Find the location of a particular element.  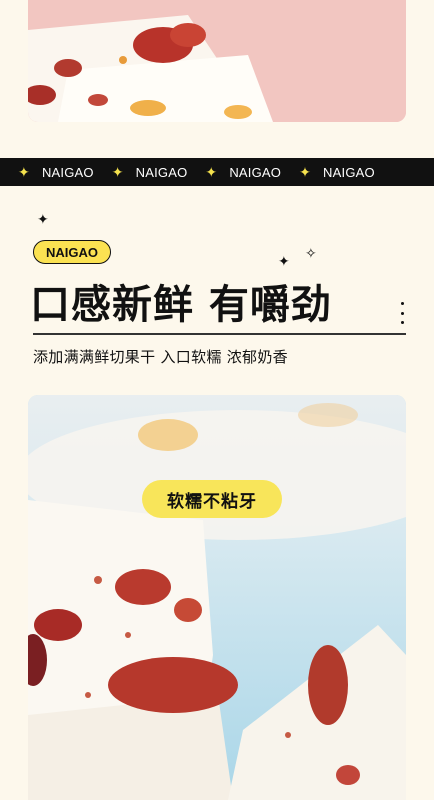

nougat-image-top is located at coordinates (217, 61).